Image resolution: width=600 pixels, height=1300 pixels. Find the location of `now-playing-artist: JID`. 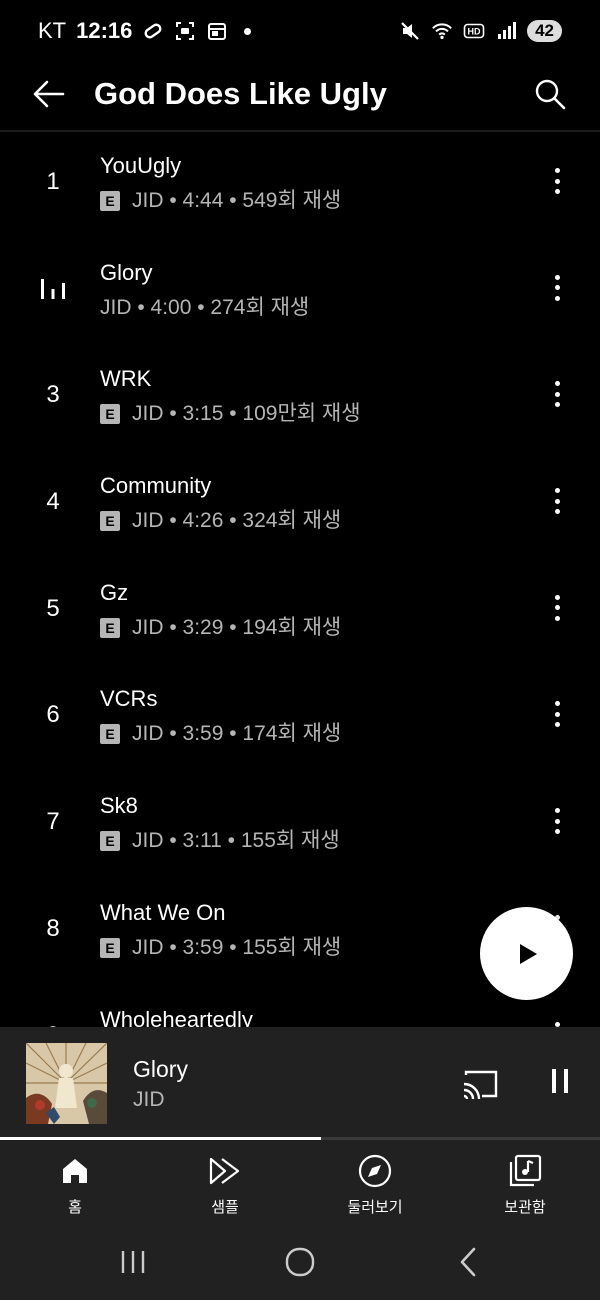

now-playing-artist: JID is located at coordinates (149, 1099).